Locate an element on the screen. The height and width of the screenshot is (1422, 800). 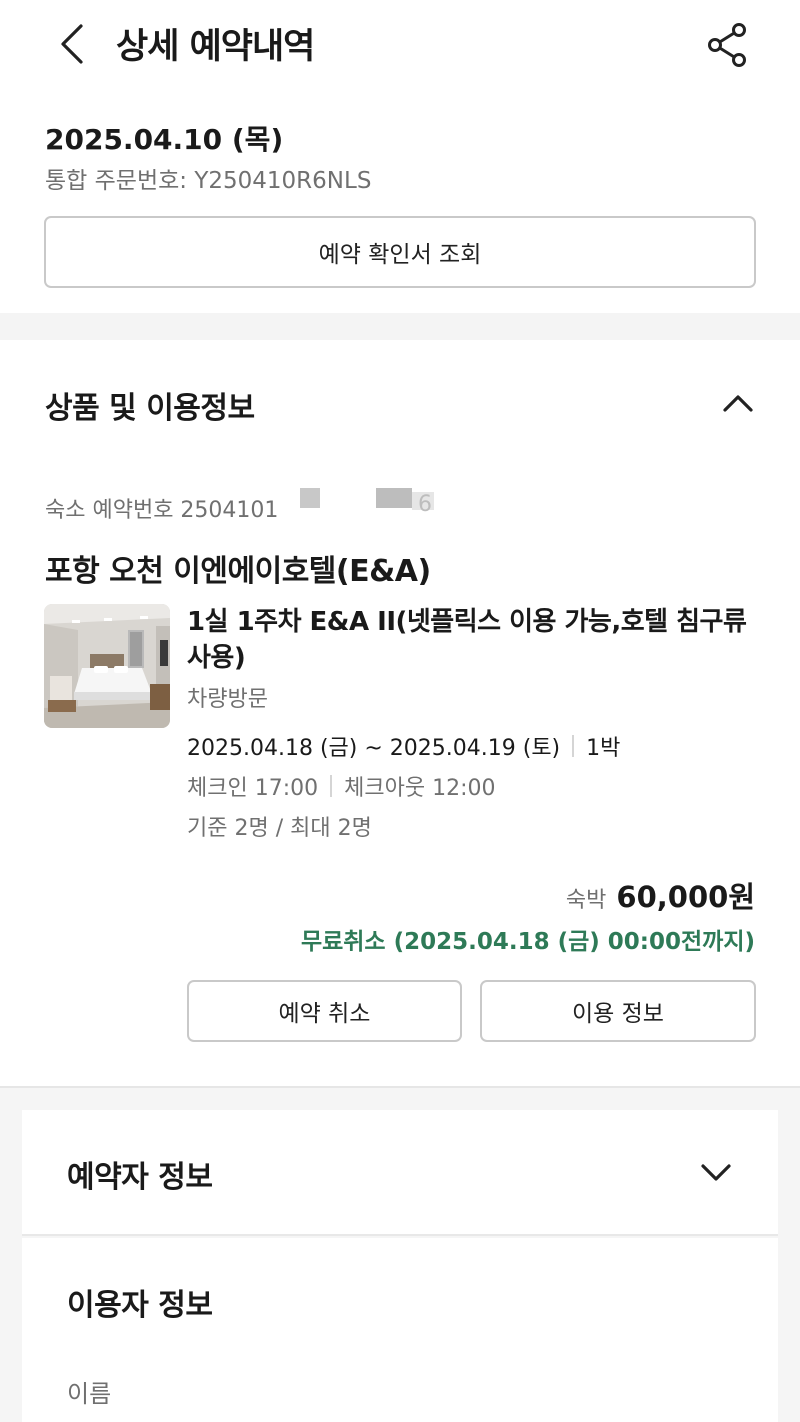
expand-button is located at coordinates (716, 1173).